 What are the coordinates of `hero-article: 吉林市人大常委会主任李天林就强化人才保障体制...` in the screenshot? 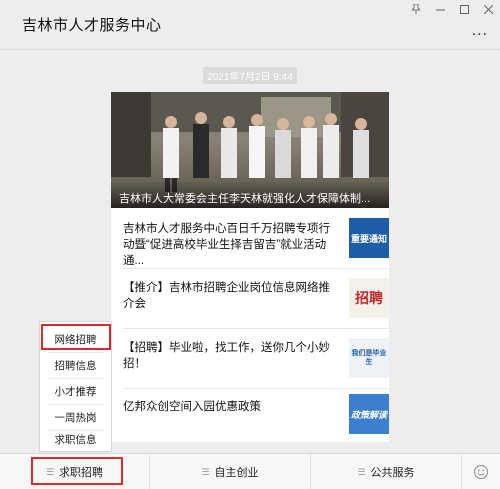 It's located at (250, 150).